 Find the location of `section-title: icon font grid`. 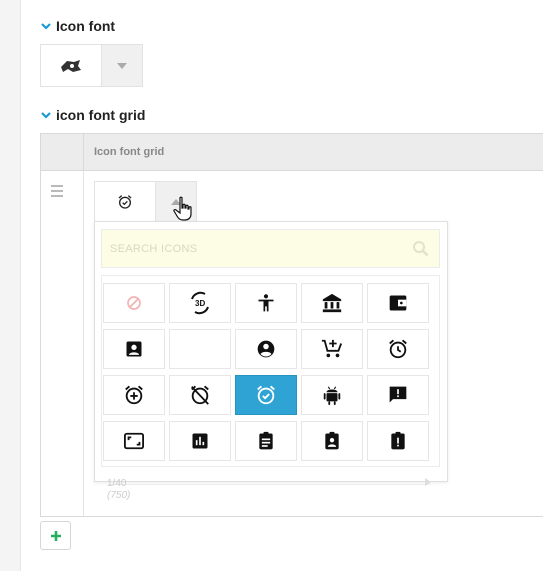

section-title: icon font grid is located at coordinates (101, 115).